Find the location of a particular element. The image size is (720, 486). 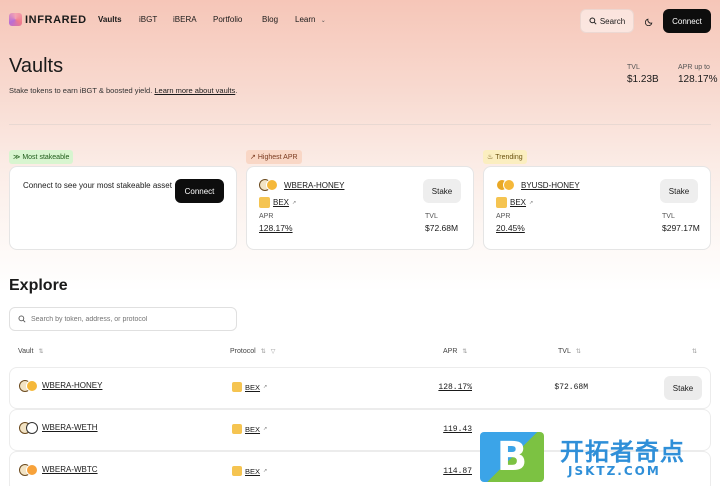

highest-apr-apr: APR 128.17% is located at coordinates (276, 223).